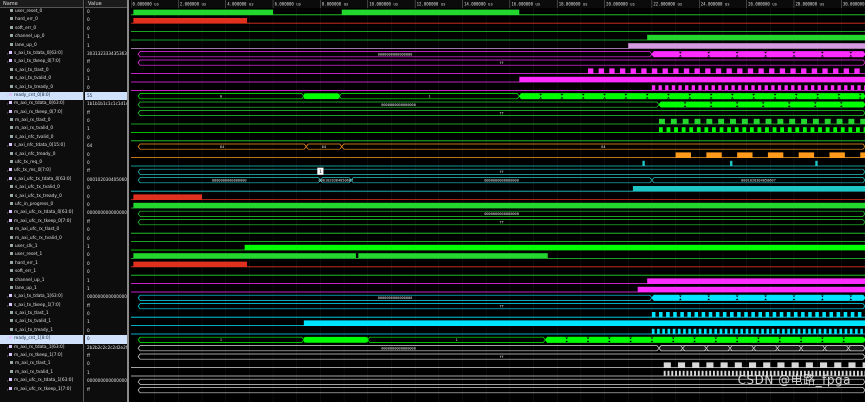  What do you see at coordinates (88, 112) in the screenshot?
I see `signal-value: ff` at bounding box center [88, 112].